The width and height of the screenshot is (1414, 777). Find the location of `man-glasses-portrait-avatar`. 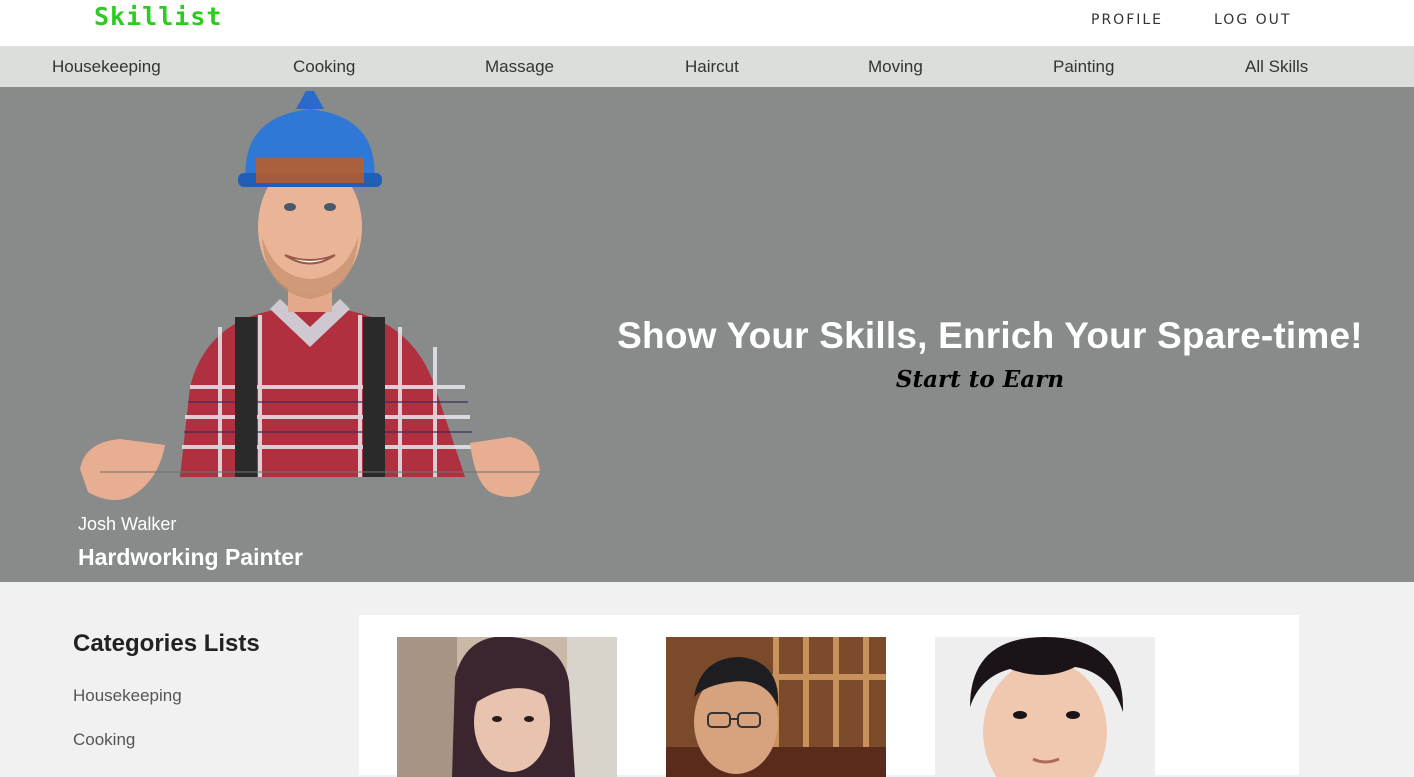

man-glasses-portrait-avatar is located at coordinates (776, 707).